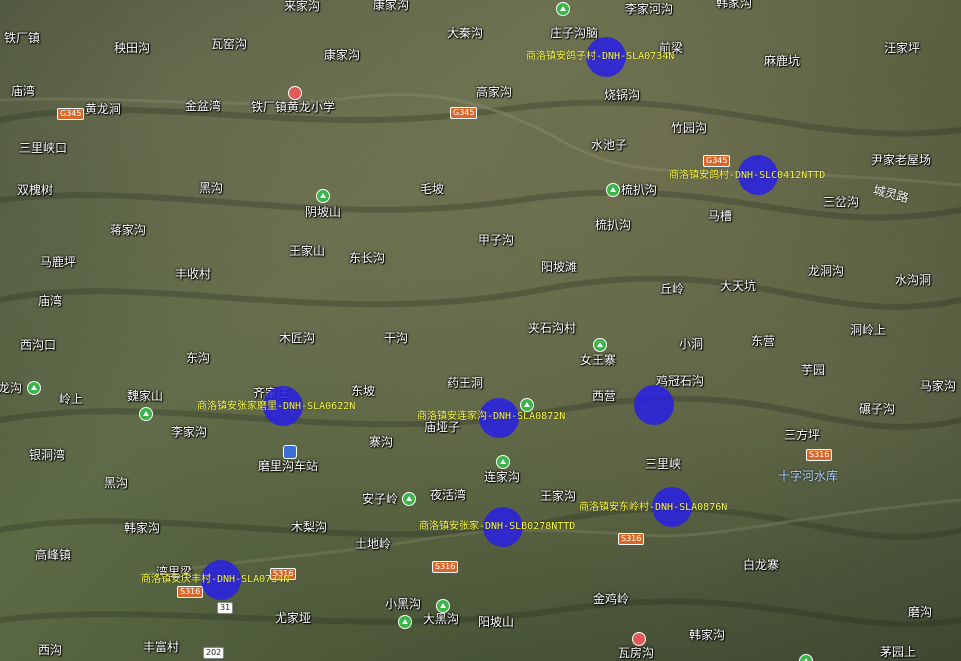  I want to click on place-label: 白龙寨, so click(761, 565).